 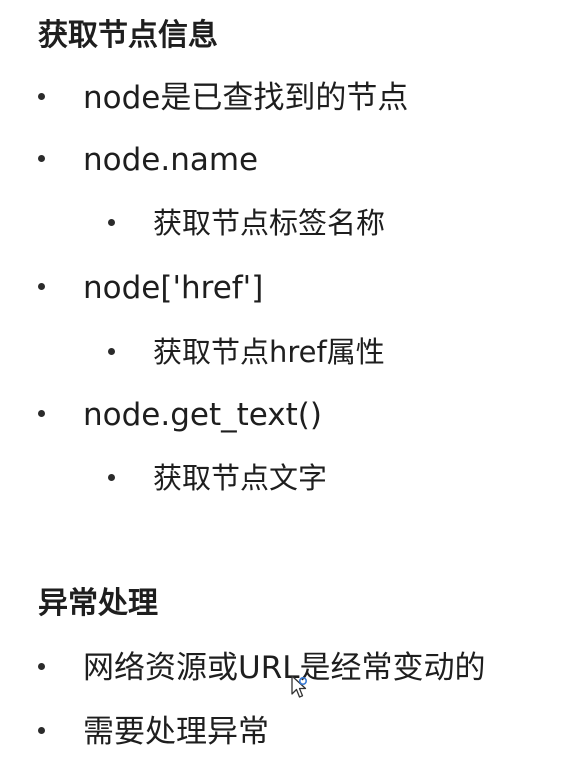 I want to click on list-item-text: 网络资源或URL是经常变动的, so click(x=284, y=668).